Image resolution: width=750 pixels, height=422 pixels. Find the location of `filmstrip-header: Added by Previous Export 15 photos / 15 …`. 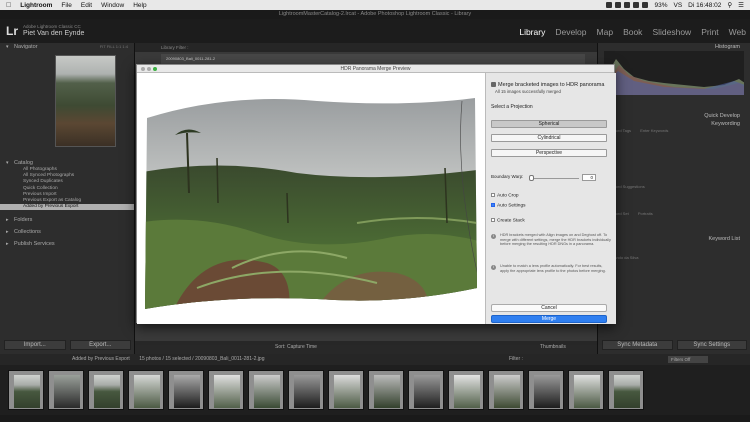

filmstrip-header: Added by Previous Export 15 photos / 15 … is located at coordinates (375, 359).